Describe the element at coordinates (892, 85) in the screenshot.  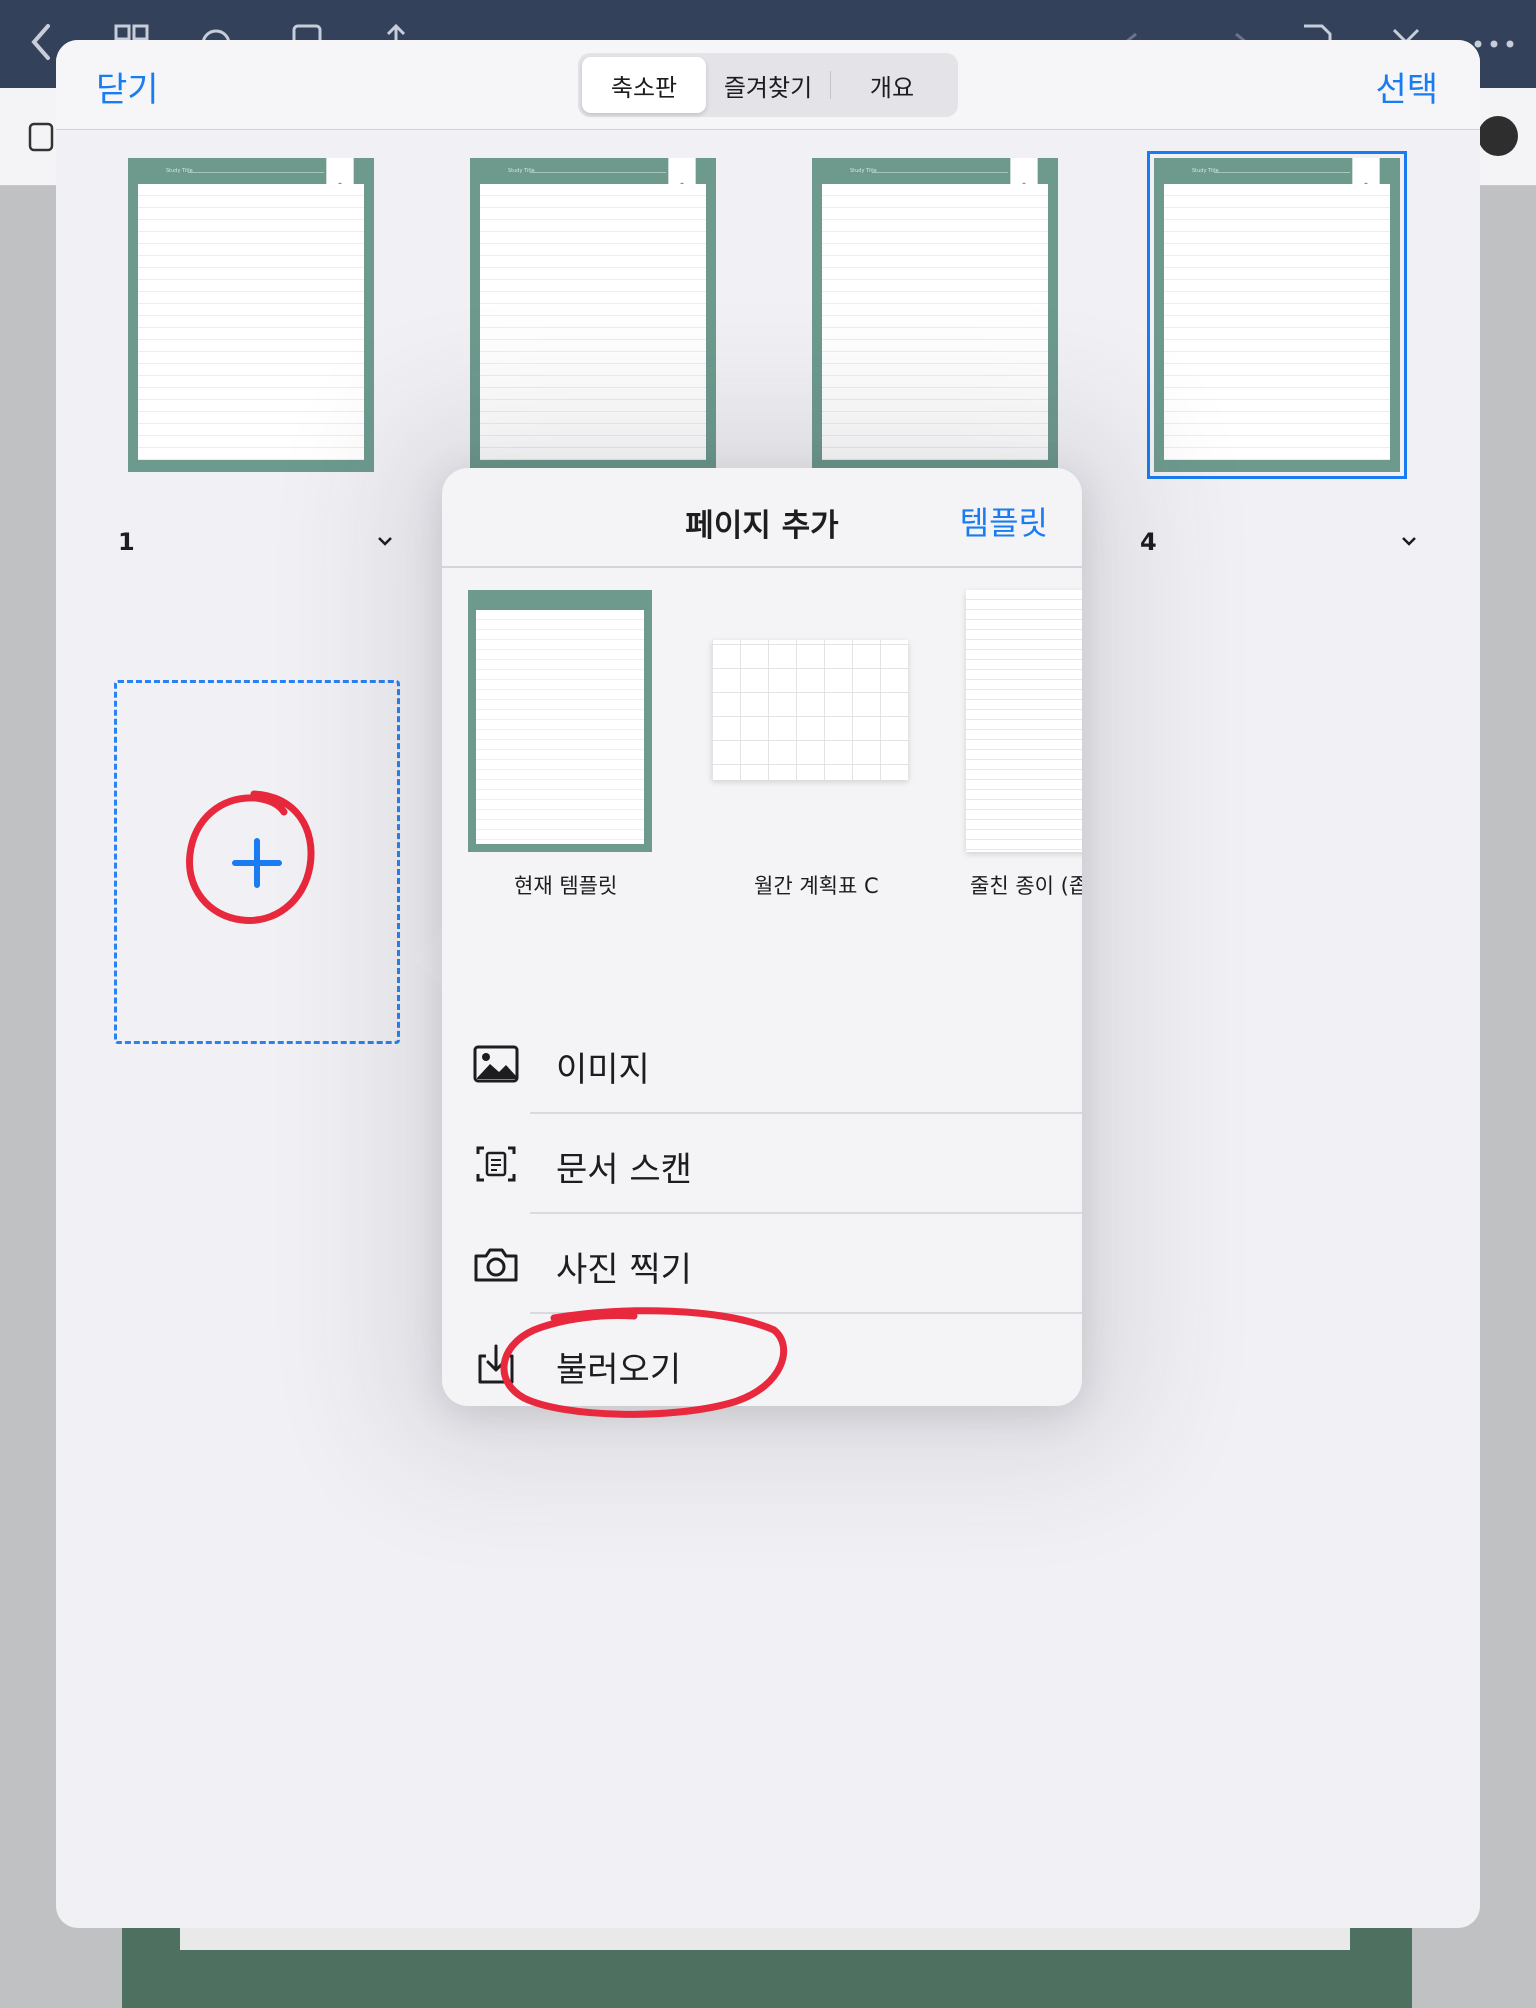
I see `tab-outline: 개요` at that location.